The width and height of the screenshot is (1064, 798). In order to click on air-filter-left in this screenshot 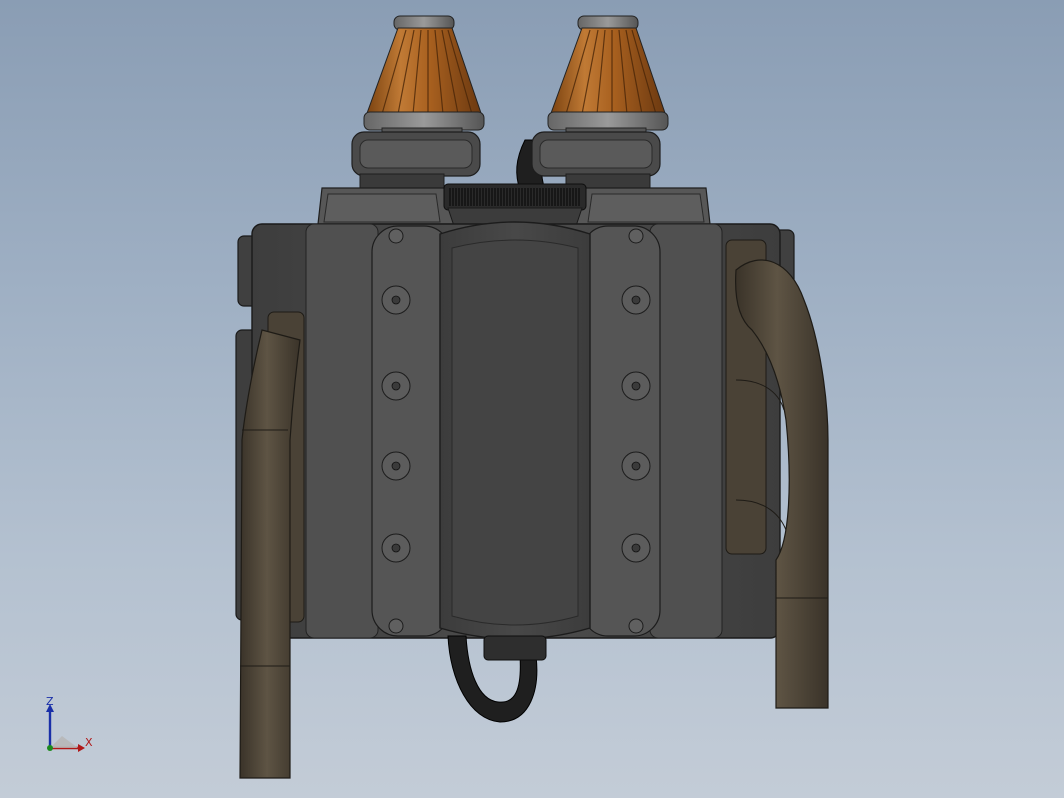, I will do `click(424, 77)`.